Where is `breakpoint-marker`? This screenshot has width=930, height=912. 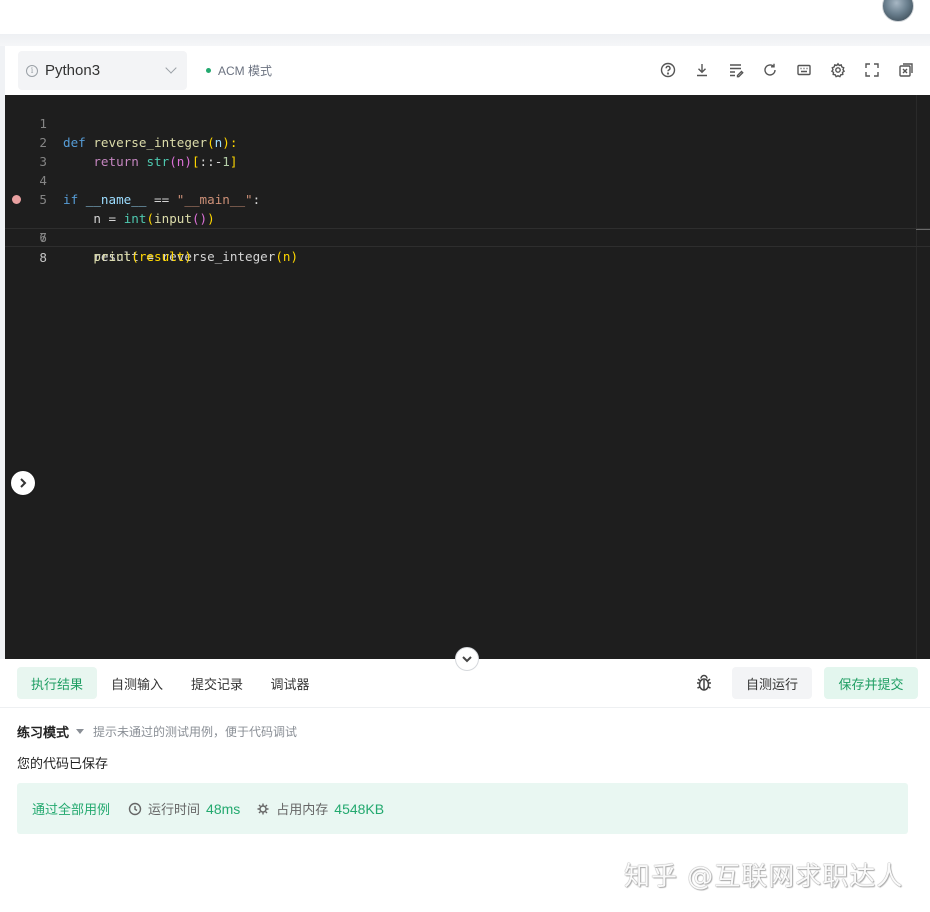 breakpoint-marker is located at coordinates (16, 199).